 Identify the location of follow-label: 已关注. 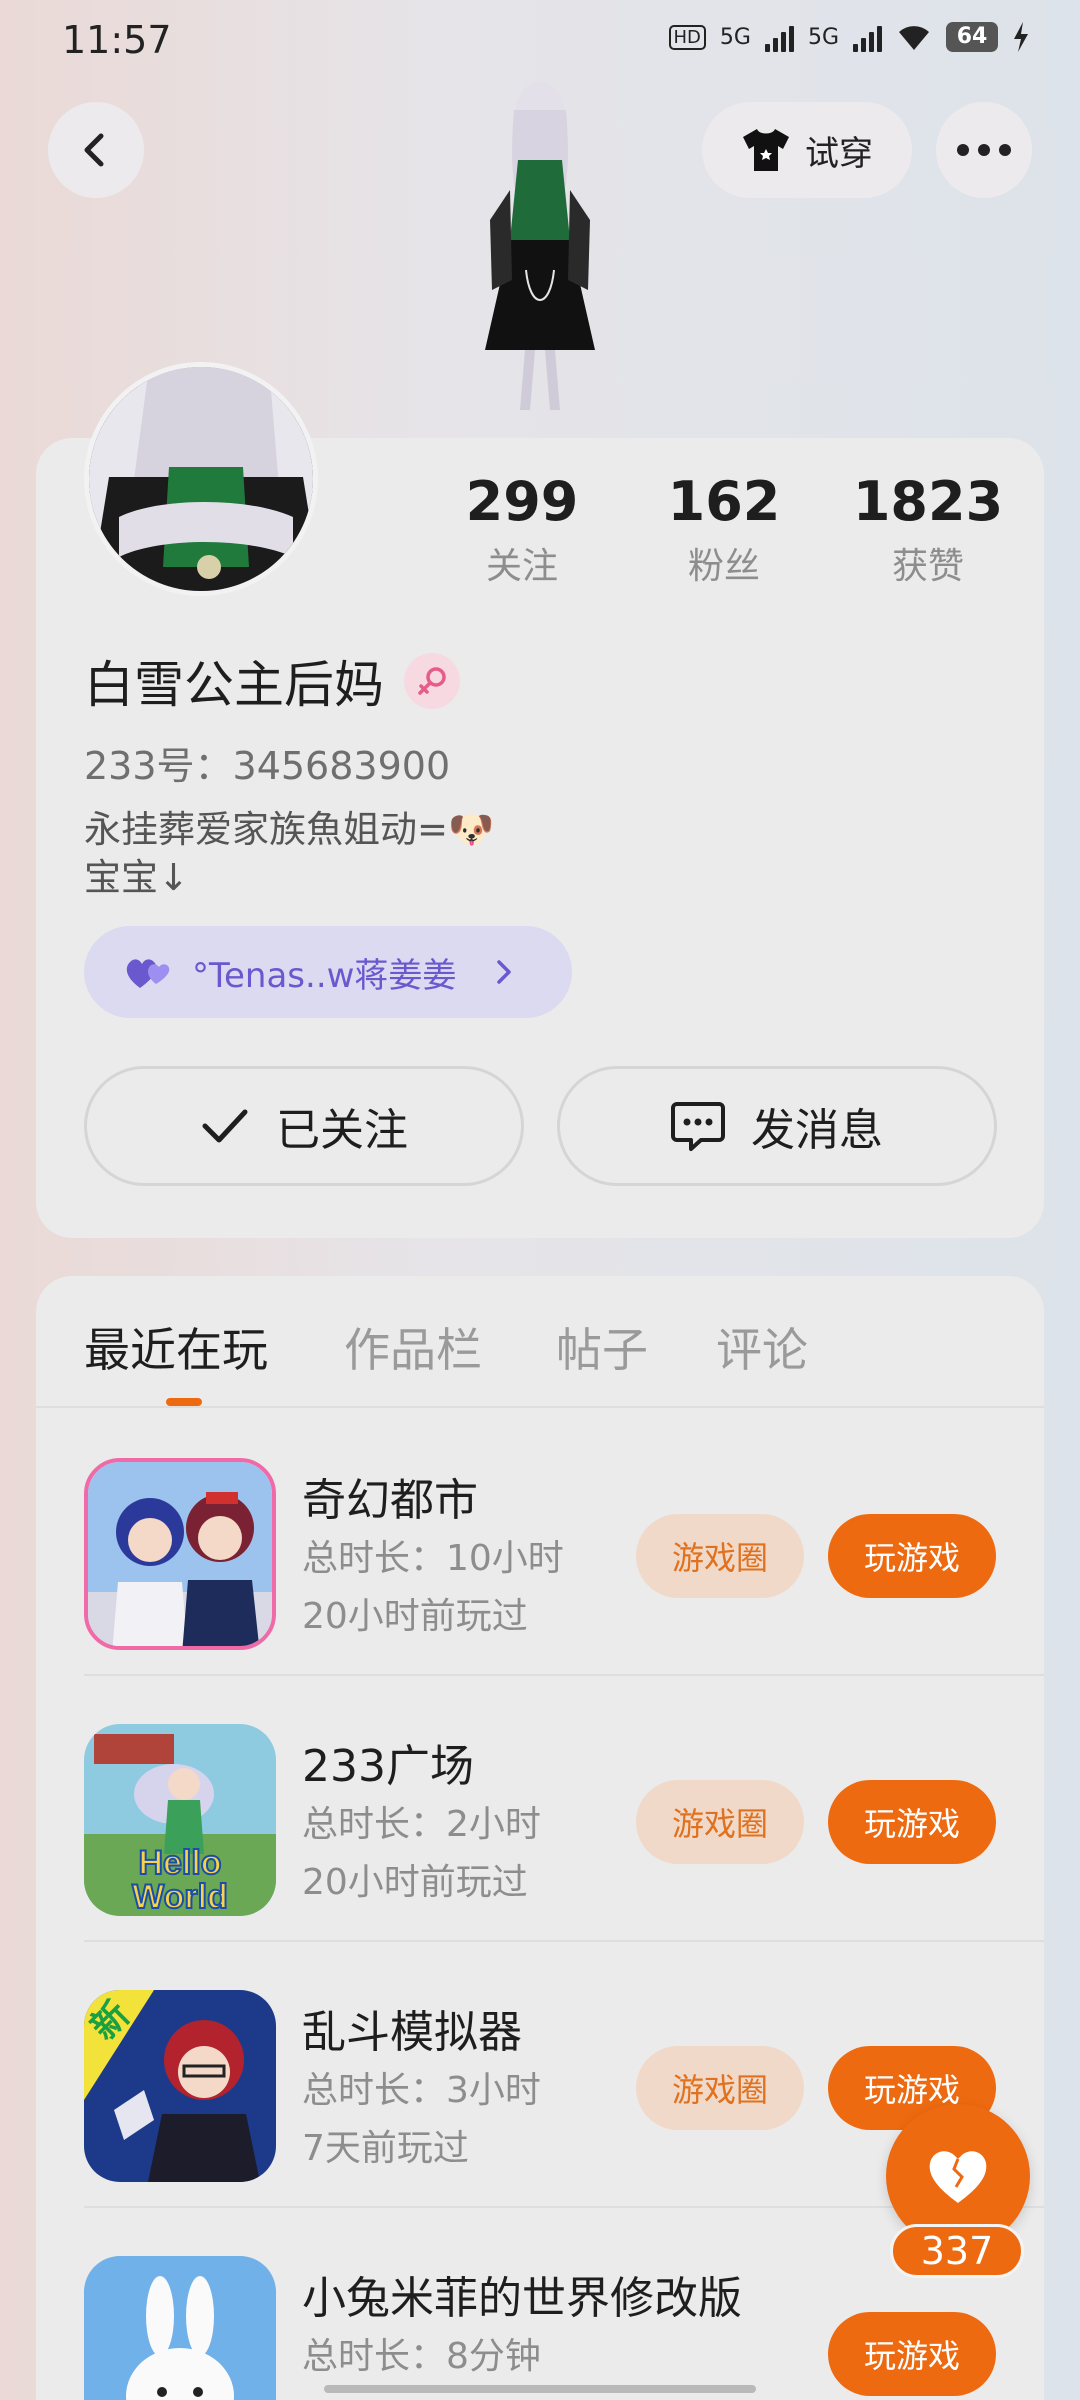
(342, 1130).